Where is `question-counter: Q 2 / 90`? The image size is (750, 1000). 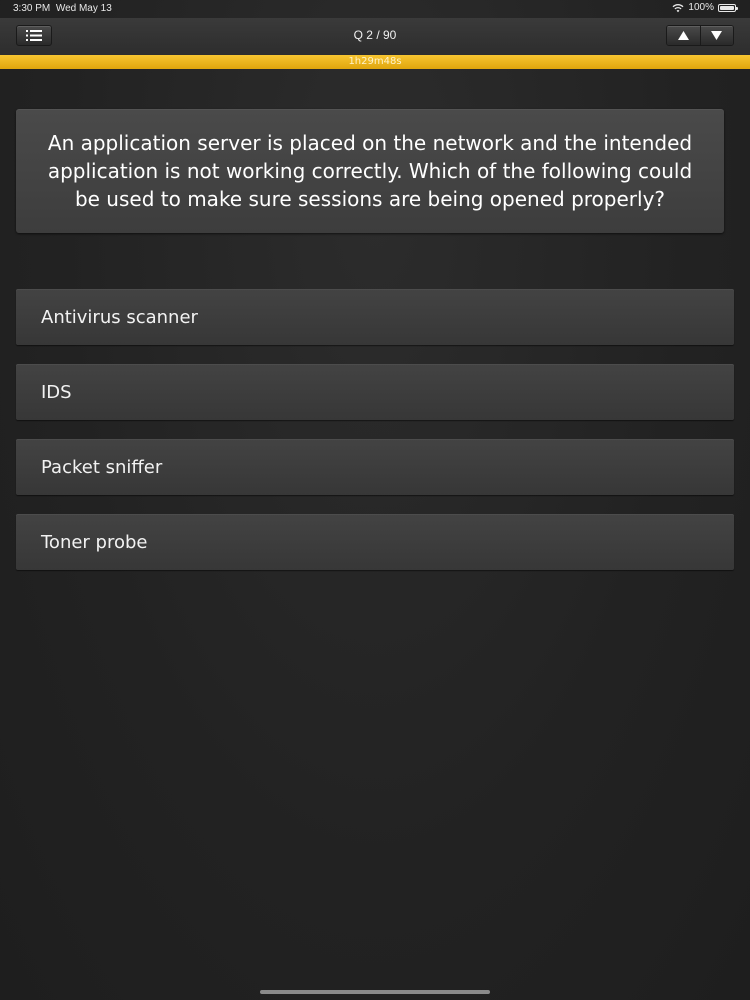 question-counter: Q 2 / 90 is located at coordinates (375, 35).